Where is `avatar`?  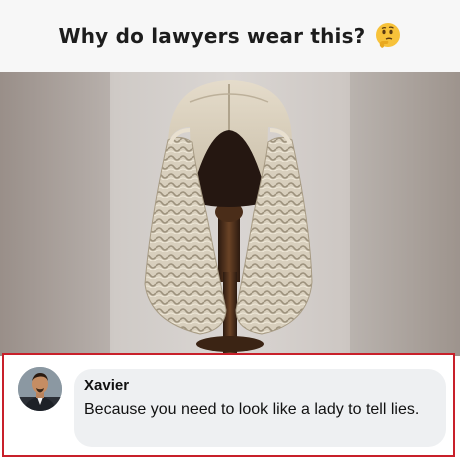 avatar is located at coordinates (40, 389).